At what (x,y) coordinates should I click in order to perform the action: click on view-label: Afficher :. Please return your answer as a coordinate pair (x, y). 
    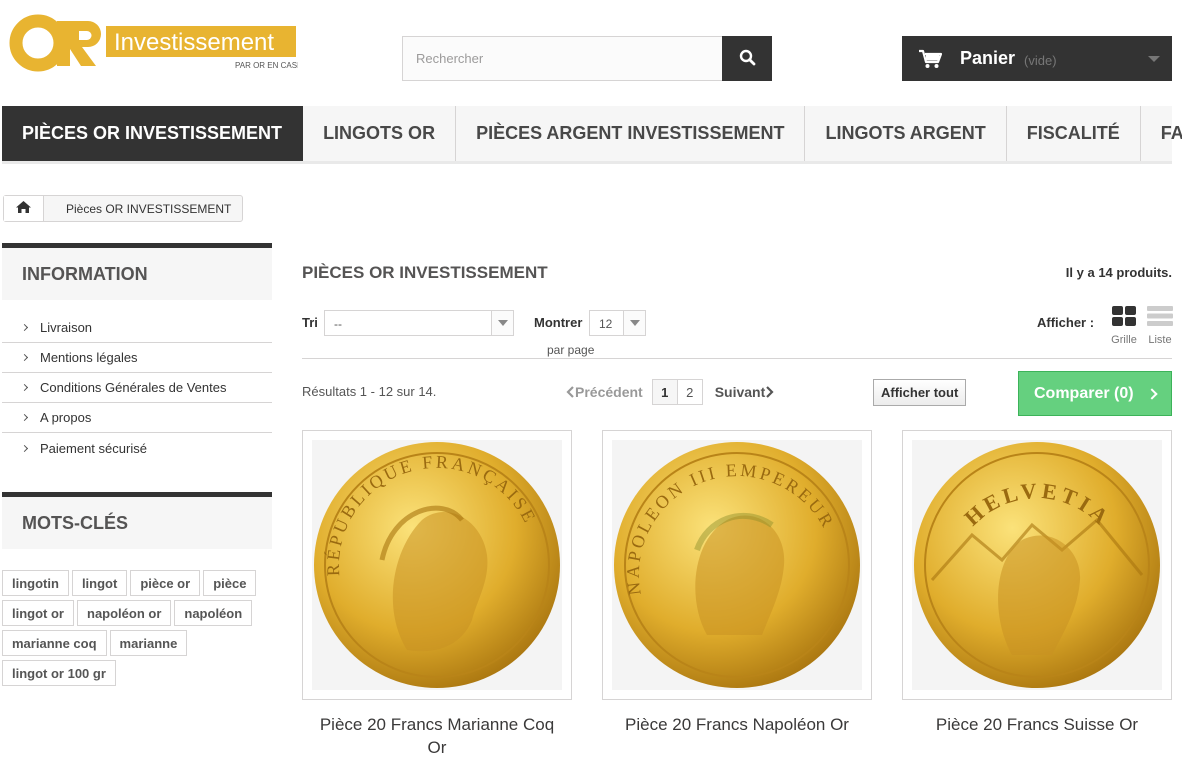
    Looking at the image, I should click on (1066, 322).